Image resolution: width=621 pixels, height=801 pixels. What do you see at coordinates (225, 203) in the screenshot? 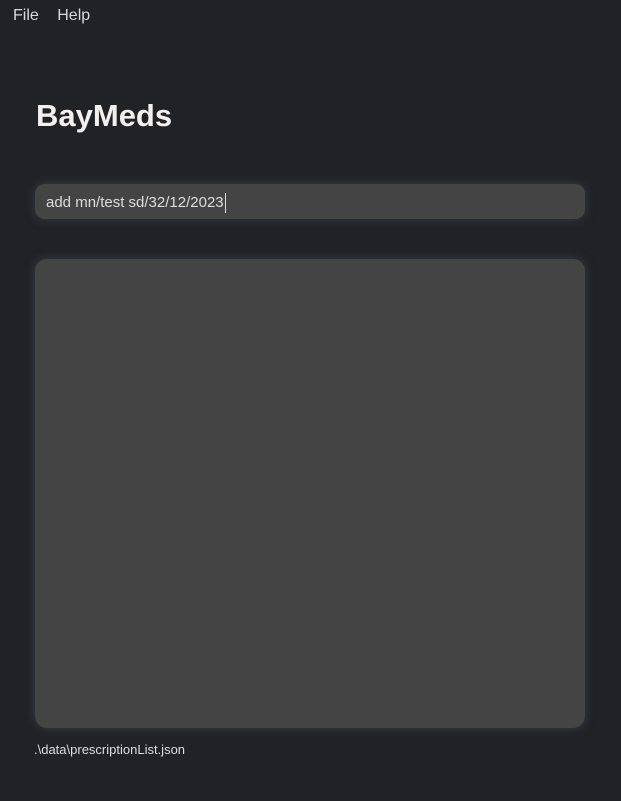
I see `text-cursor` at bounding box center [225, 203].